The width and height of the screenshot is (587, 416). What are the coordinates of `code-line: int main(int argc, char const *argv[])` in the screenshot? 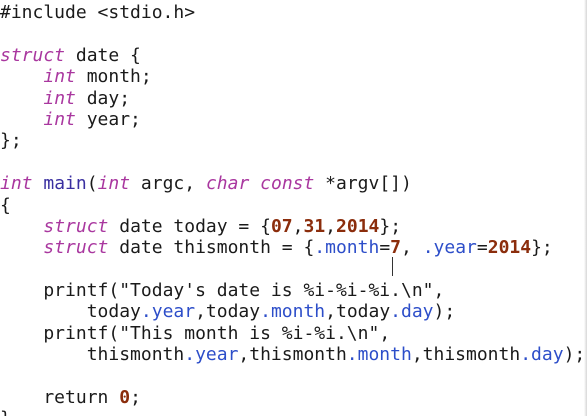 It's located at (292, 183).